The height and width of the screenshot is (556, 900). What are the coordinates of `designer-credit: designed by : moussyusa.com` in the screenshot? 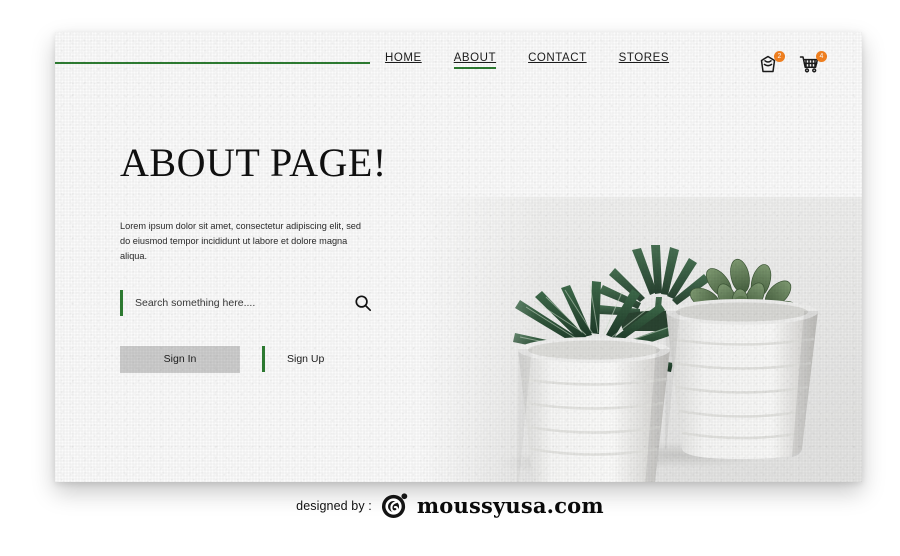 It's located at (450, 505).